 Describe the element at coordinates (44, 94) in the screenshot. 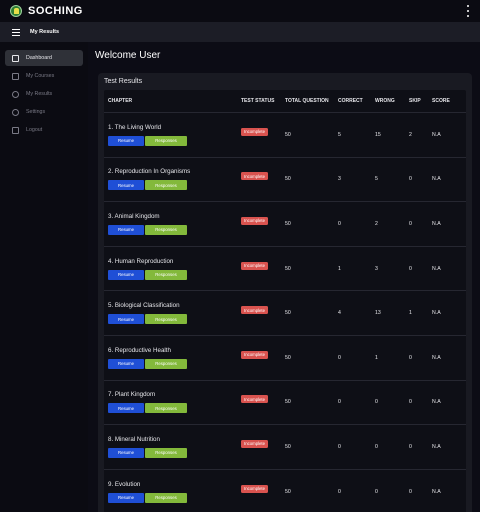

I see `sidebar-item-my-results: My Results` at that location.